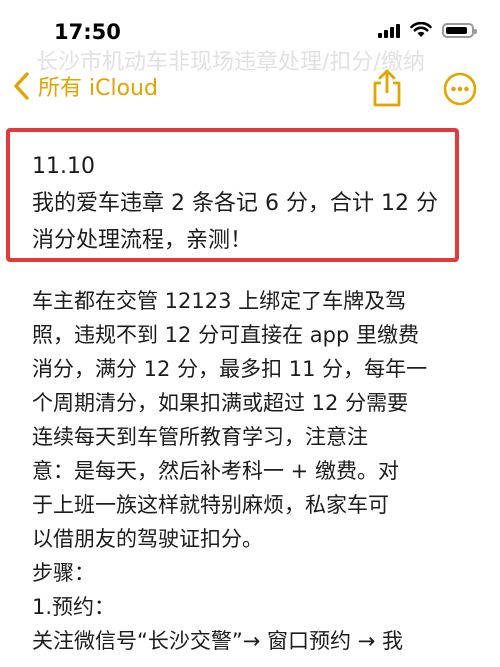 This screenshot has height=667, width=500. Describe the element at coordinates (459, 30) in the screenshot. I see `battery-icon` at that location.